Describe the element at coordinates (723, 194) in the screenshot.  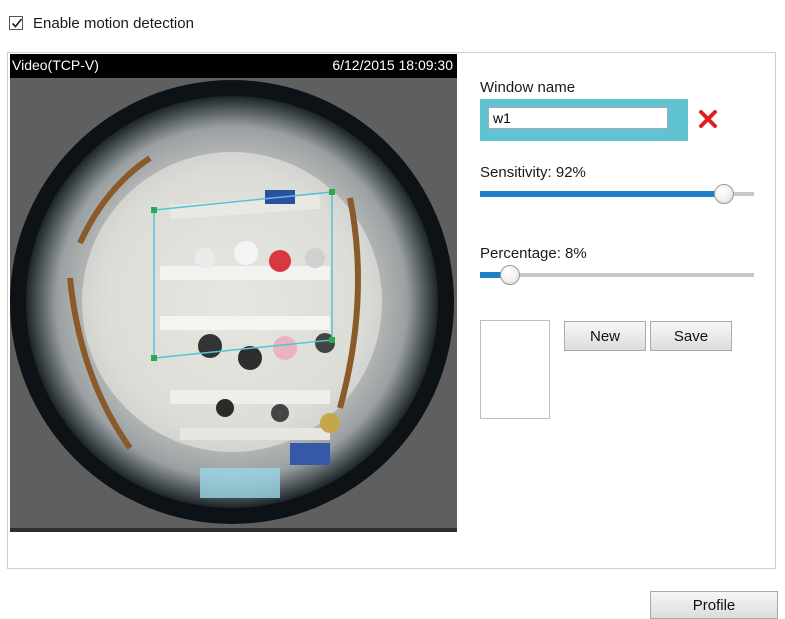
I see `sensitivity-thumb` at that location.